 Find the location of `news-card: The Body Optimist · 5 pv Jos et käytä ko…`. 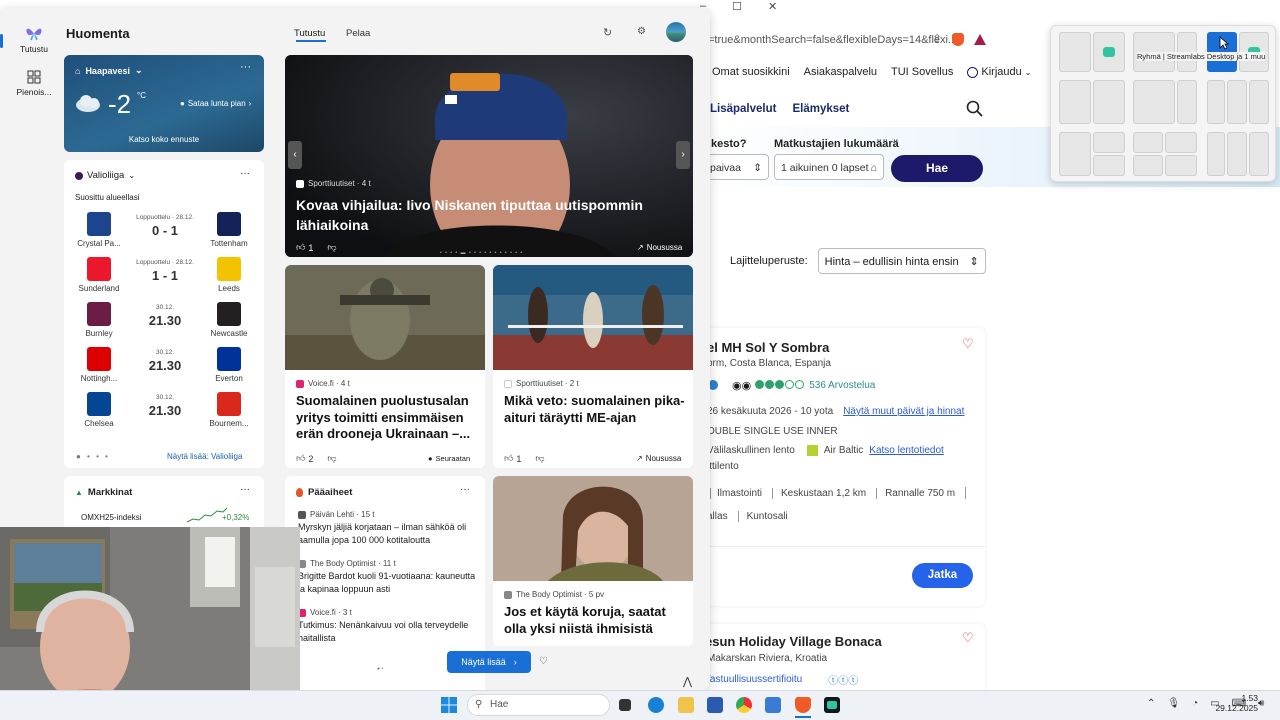

news-card: The Body Optimist · 5 pv Jos et käytä ko… is located at coordinates (593, 561).